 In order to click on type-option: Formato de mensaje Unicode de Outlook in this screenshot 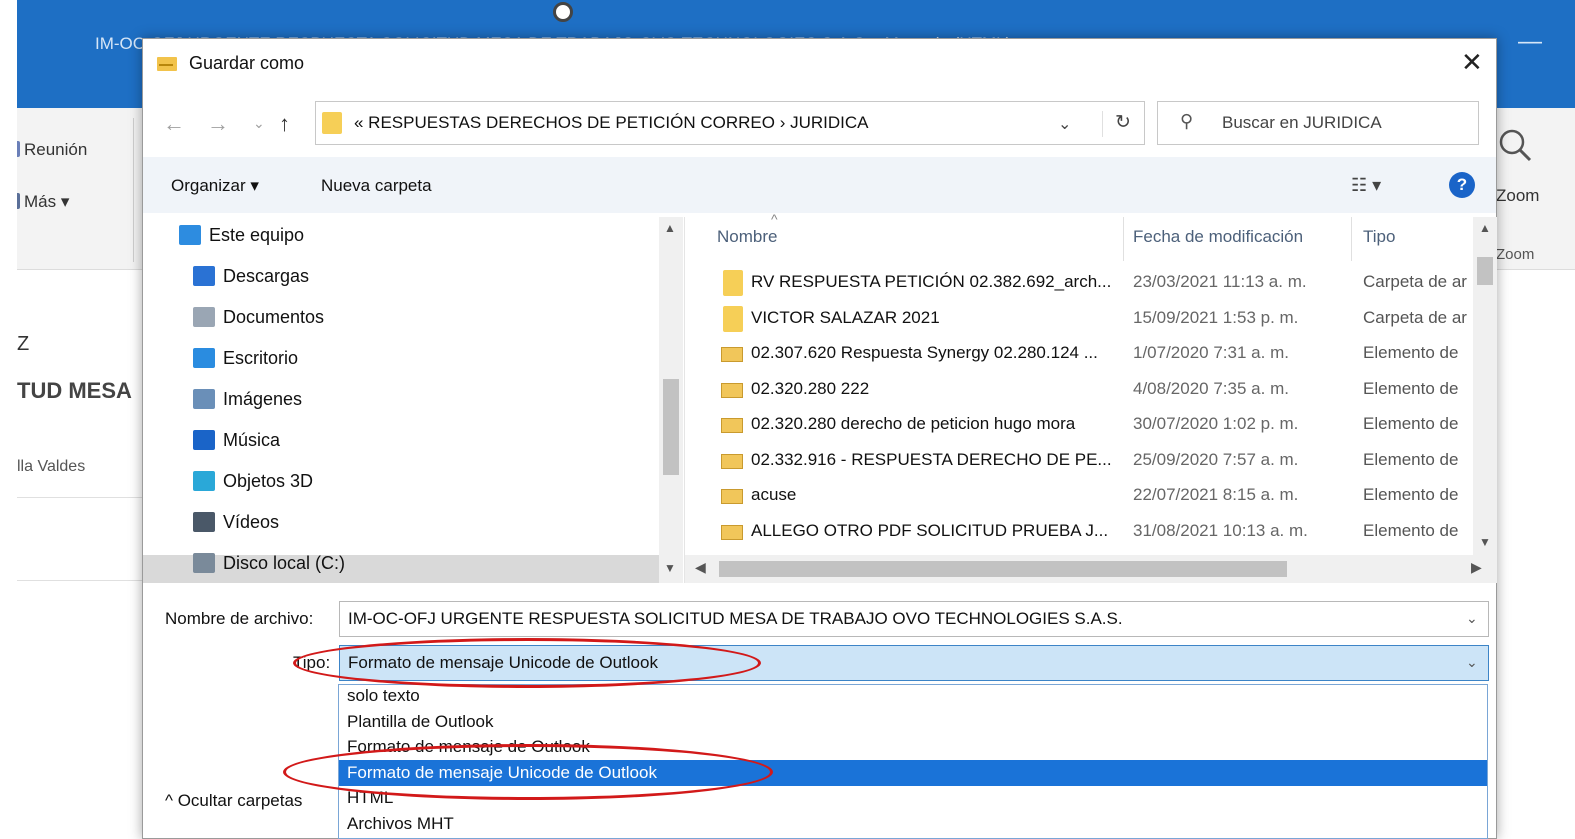, I will do `click(913, 772)`.